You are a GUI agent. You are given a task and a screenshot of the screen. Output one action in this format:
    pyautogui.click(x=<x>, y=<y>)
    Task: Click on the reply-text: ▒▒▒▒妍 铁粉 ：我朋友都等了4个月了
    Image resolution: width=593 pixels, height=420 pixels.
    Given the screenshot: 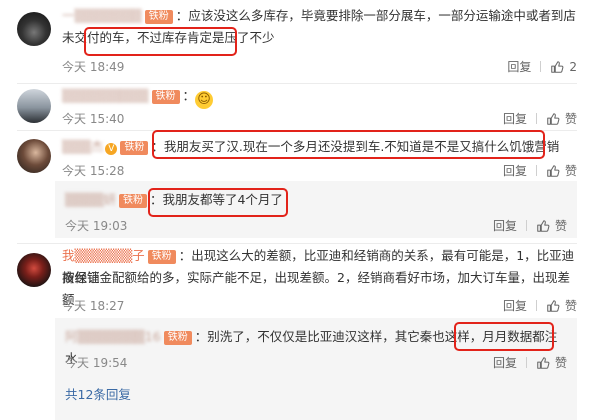 What is the action you would take?
    pyautogui.click(x=174, y=200)
    